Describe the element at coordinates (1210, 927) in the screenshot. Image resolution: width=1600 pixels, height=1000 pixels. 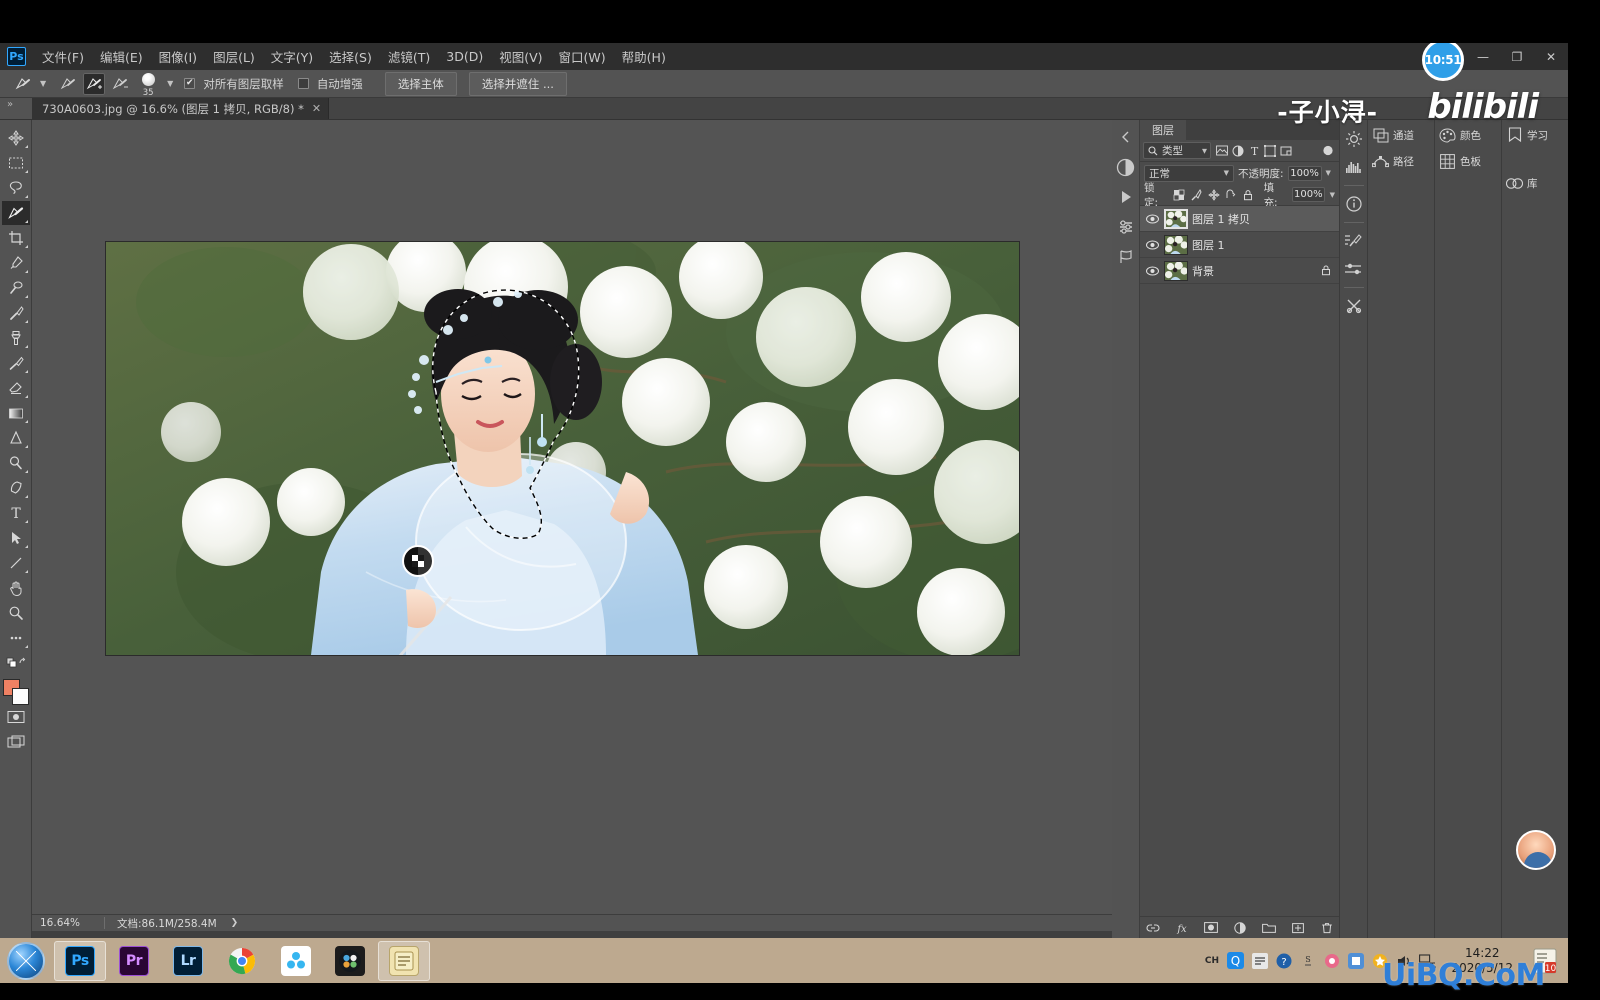
I see `add-mask-button` at that location.